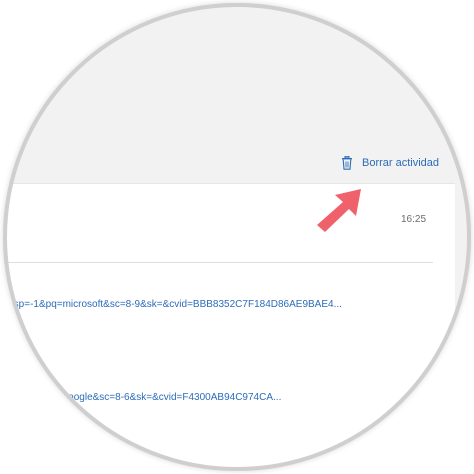 The width and height of the screenshot is (474, 474). I want to click on entry-time: 16:25, so click(414, 219).